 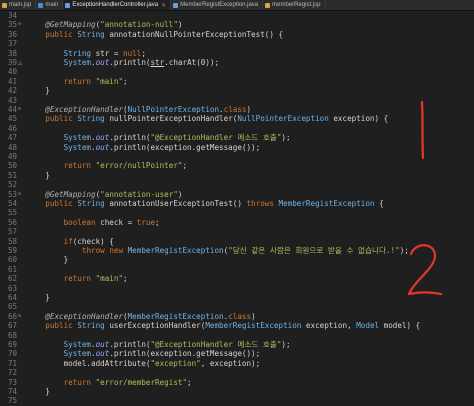 I want to click on tab-4: memberRegist.jsp, so click(x=294, y=5).